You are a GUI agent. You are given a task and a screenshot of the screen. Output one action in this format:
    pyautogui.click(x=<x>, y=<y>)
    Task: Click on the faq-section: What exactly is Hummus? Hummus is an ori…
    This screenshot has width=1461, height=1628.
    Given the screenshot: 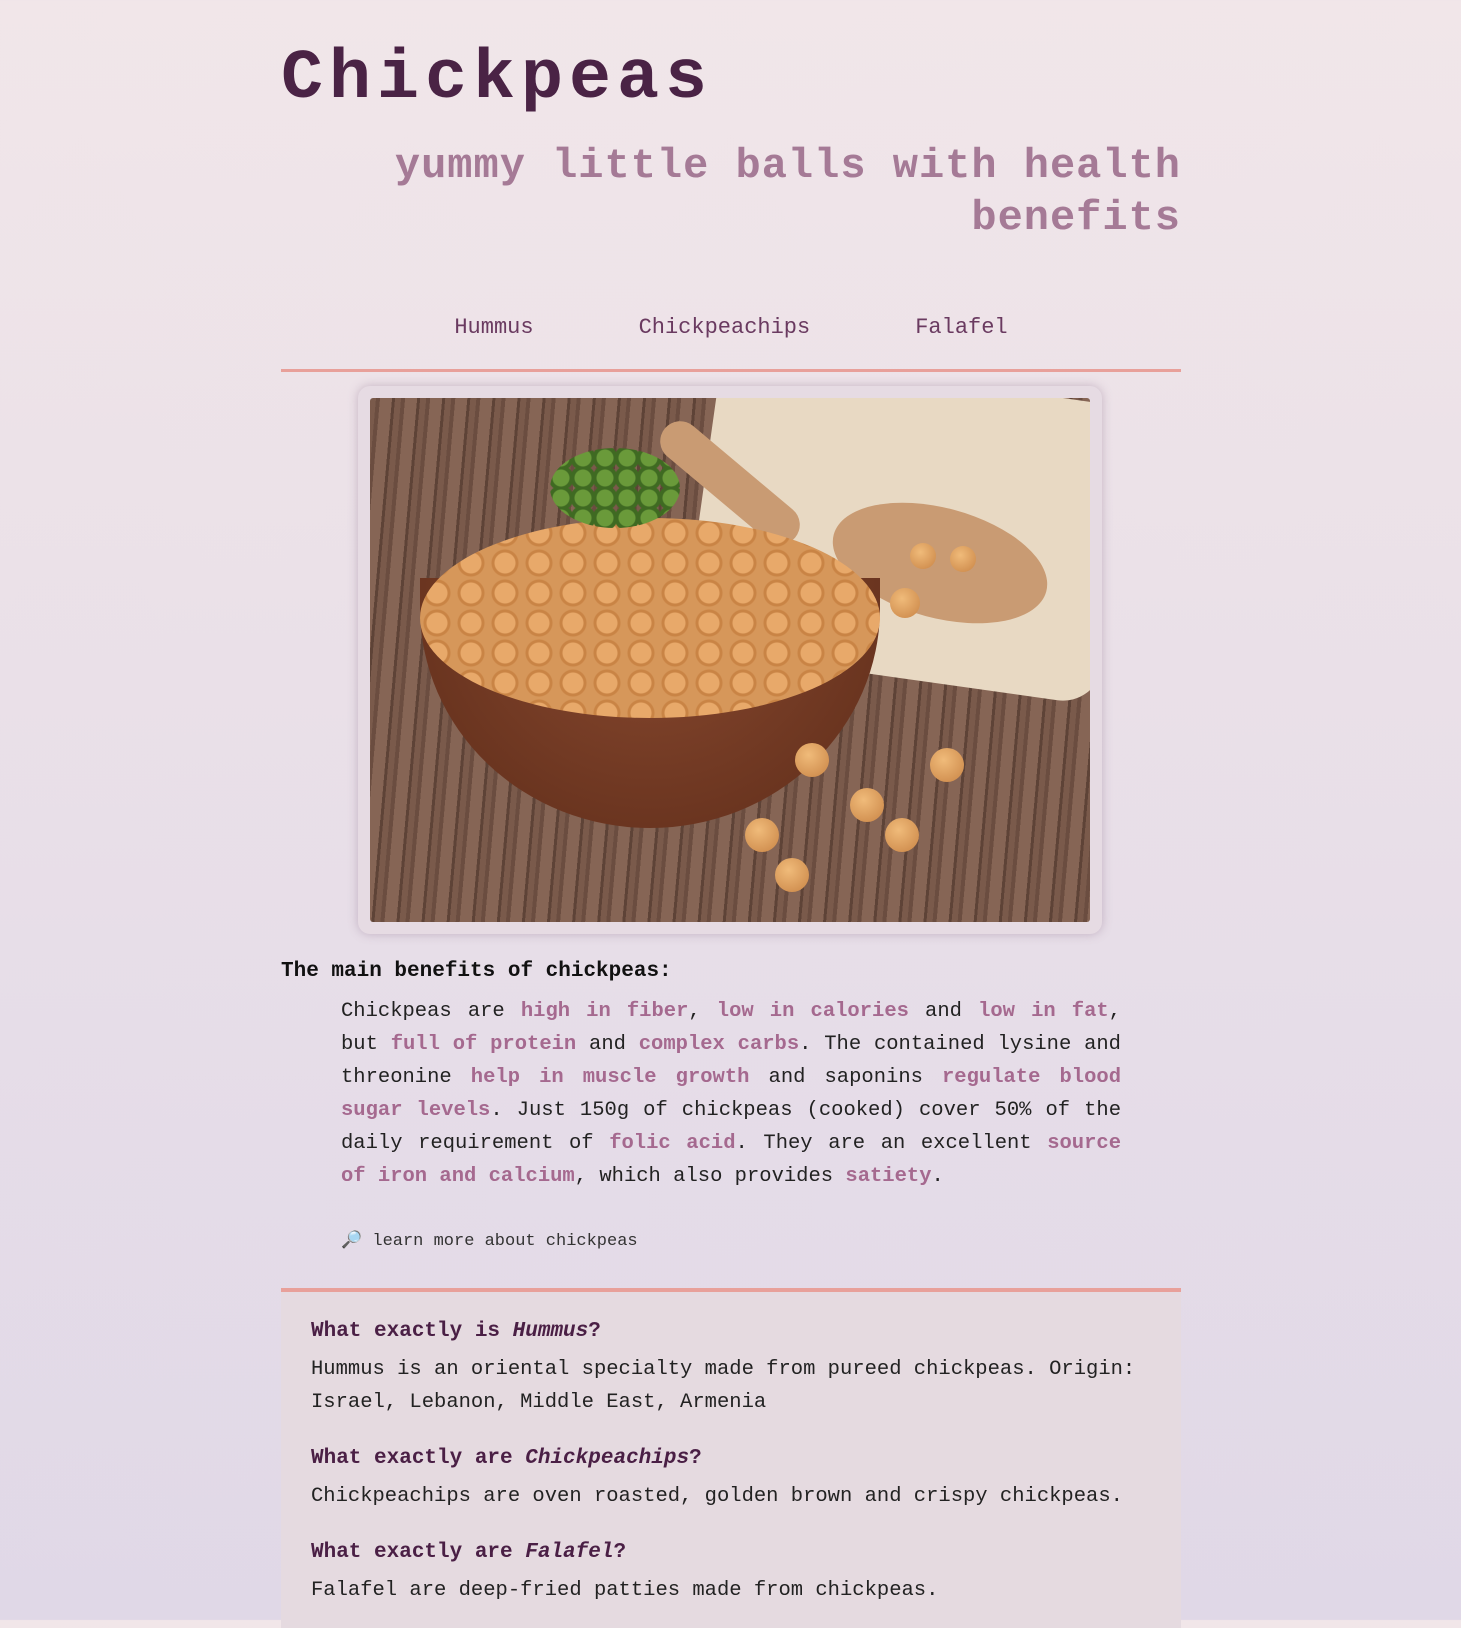 What is the action you would take?
    pyautogui.click(x=731, y=1458)
    